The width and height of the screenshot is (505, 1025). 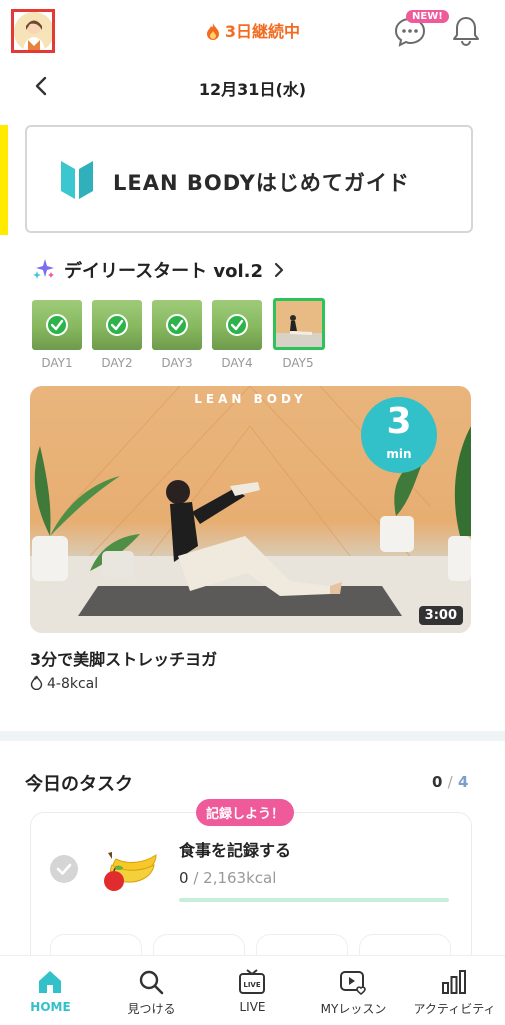 I want to click on guide-banner: LEAN BODYはじめてガイド, so click(x=249, y=179).